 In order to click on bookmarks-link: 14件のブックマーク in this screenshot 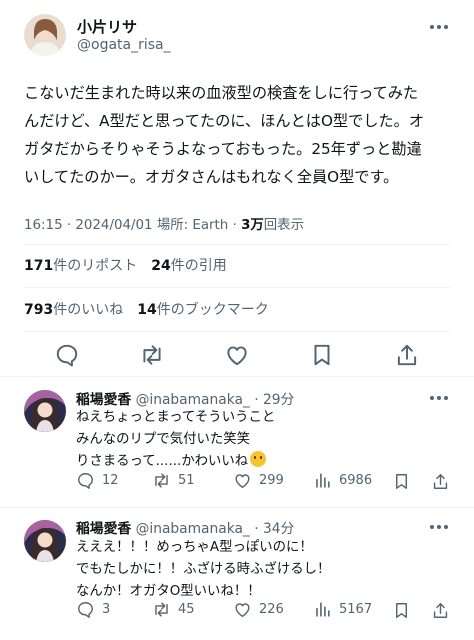, I will do `click(202, 310)`.